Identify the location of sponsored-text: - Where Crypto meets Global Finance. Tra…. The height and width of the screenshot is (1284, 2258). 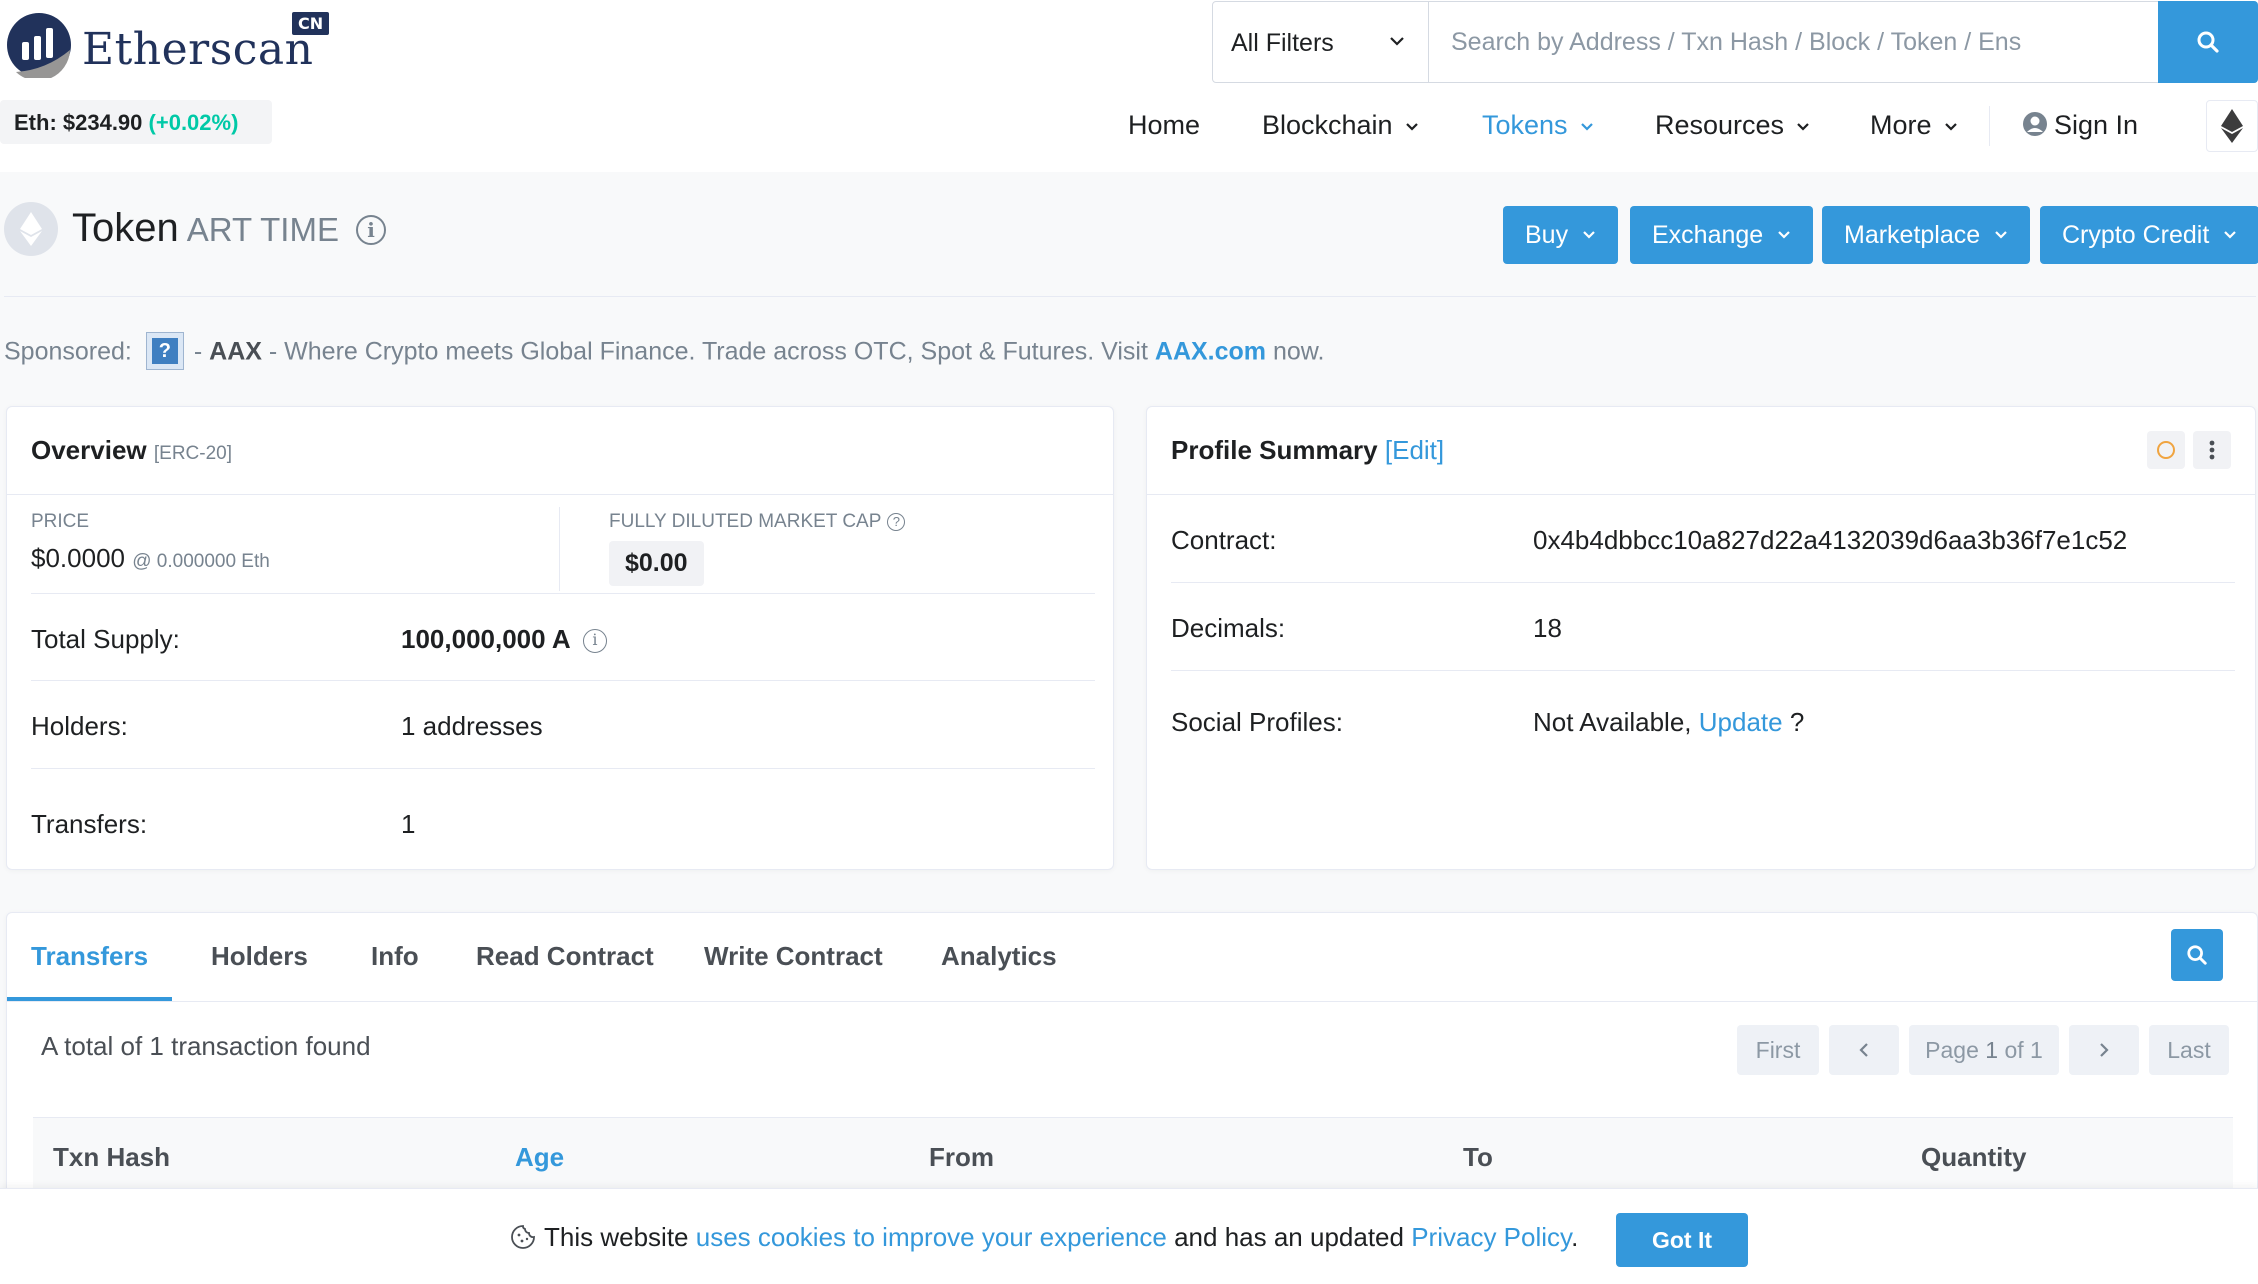
(708, 351).